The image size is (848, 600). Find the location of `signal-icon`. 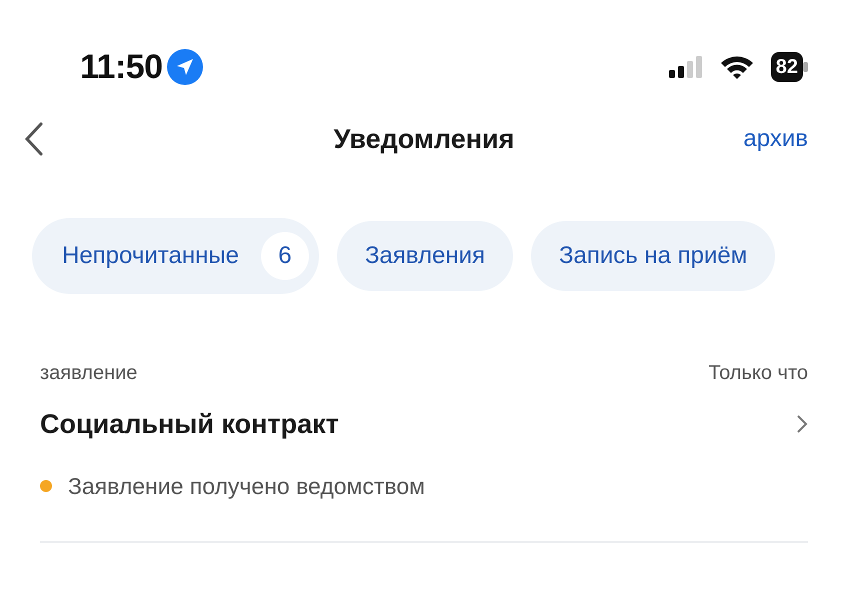

signal-icon is located at coordinates (685, 67).